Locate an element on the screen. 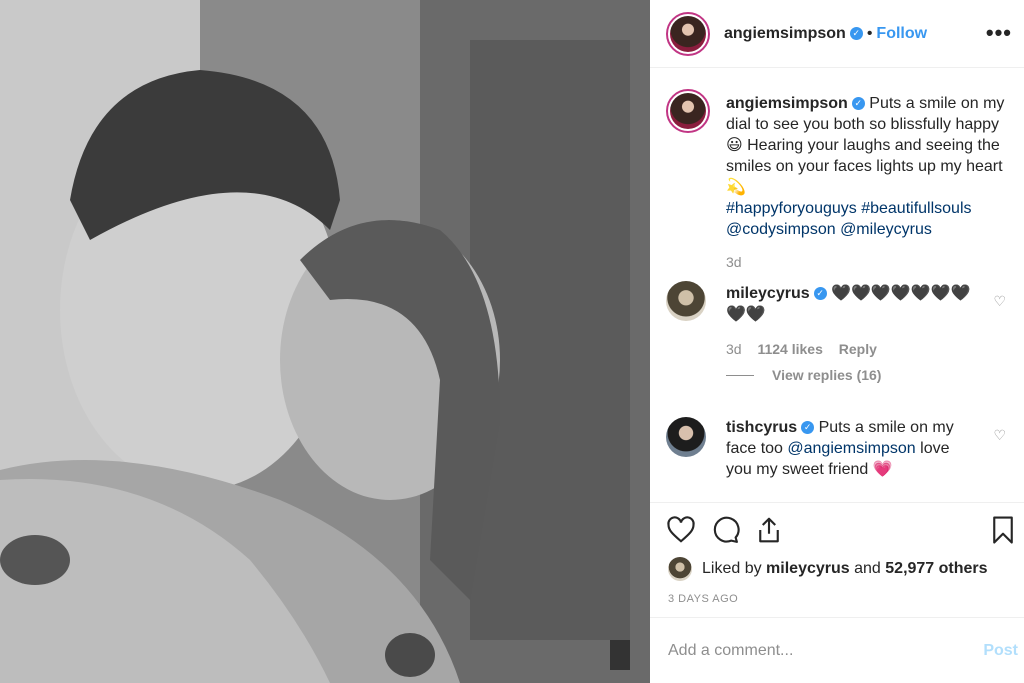 Image resolution: width=1024 pixels, height=683 pixels. add-comment-bar: Post is located at coordinates (837, 650).